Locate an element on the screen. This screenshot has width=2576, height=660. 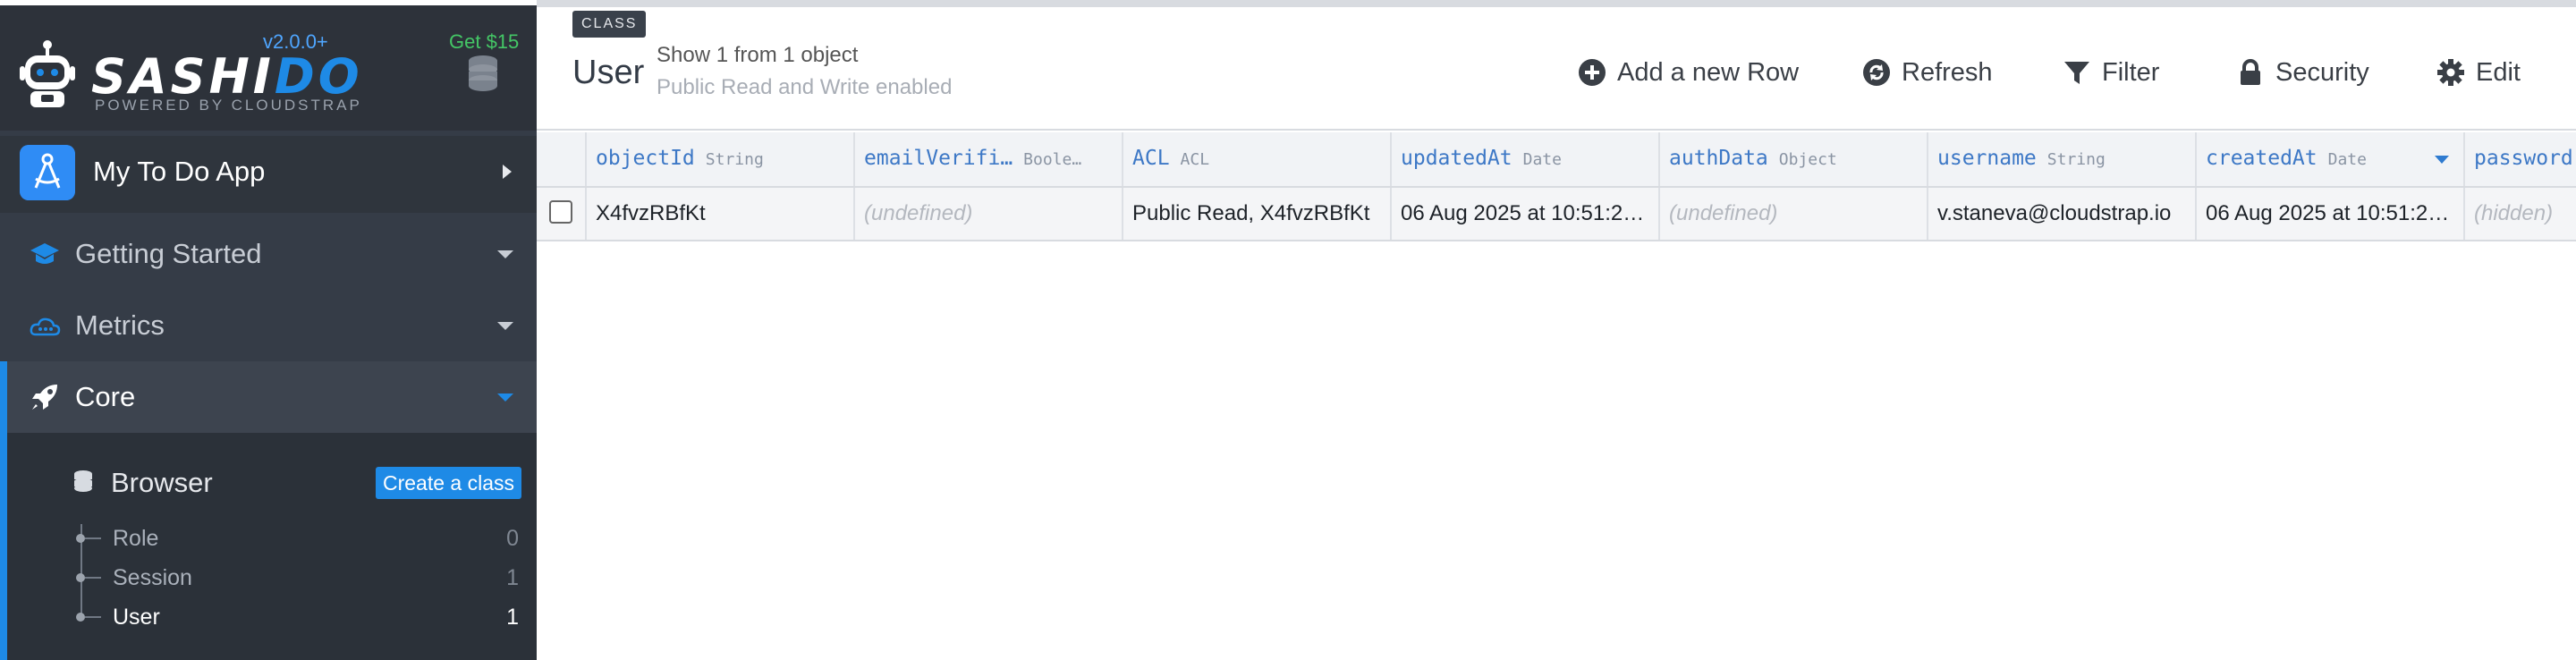
column-header-acl: ACL ACL is located at coordinates (1257, 159).